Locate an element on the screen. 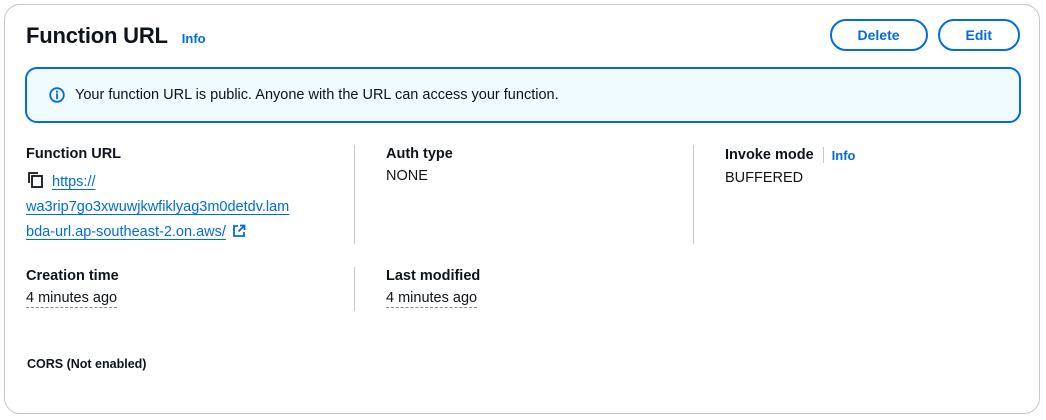 This screenshot has width=1046, height=420. info-icon is located at coordinates (57, 95).